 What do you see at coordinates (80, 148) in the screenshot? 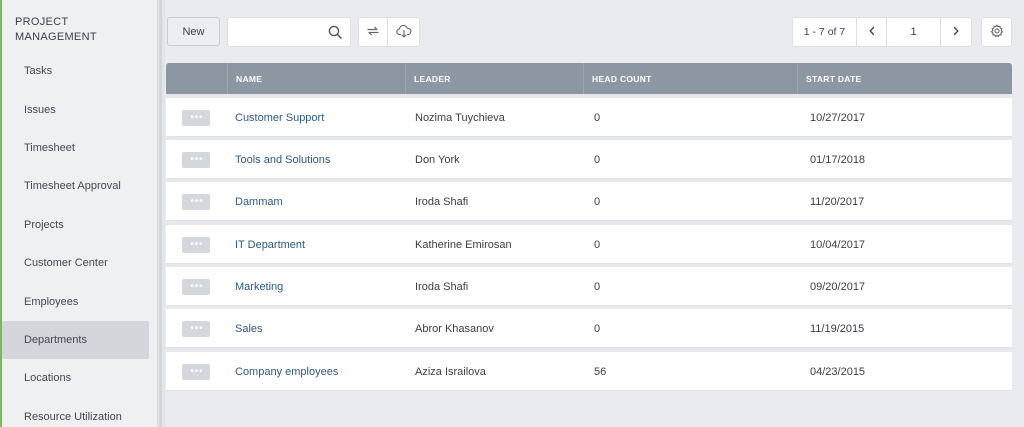
I see `sidebar-item-timesheet: Timesheet` at bounding box center [80, 148].